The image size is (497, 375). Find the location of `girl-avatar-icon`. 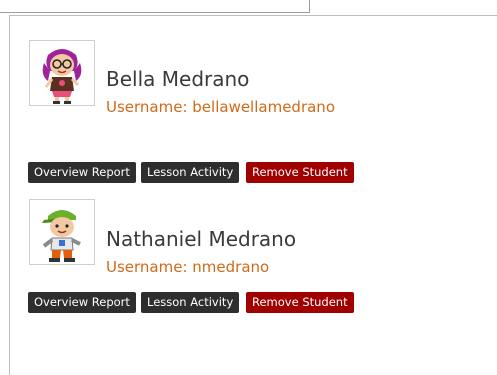

girl-avatar-icon is located at coordinates (62, 76).